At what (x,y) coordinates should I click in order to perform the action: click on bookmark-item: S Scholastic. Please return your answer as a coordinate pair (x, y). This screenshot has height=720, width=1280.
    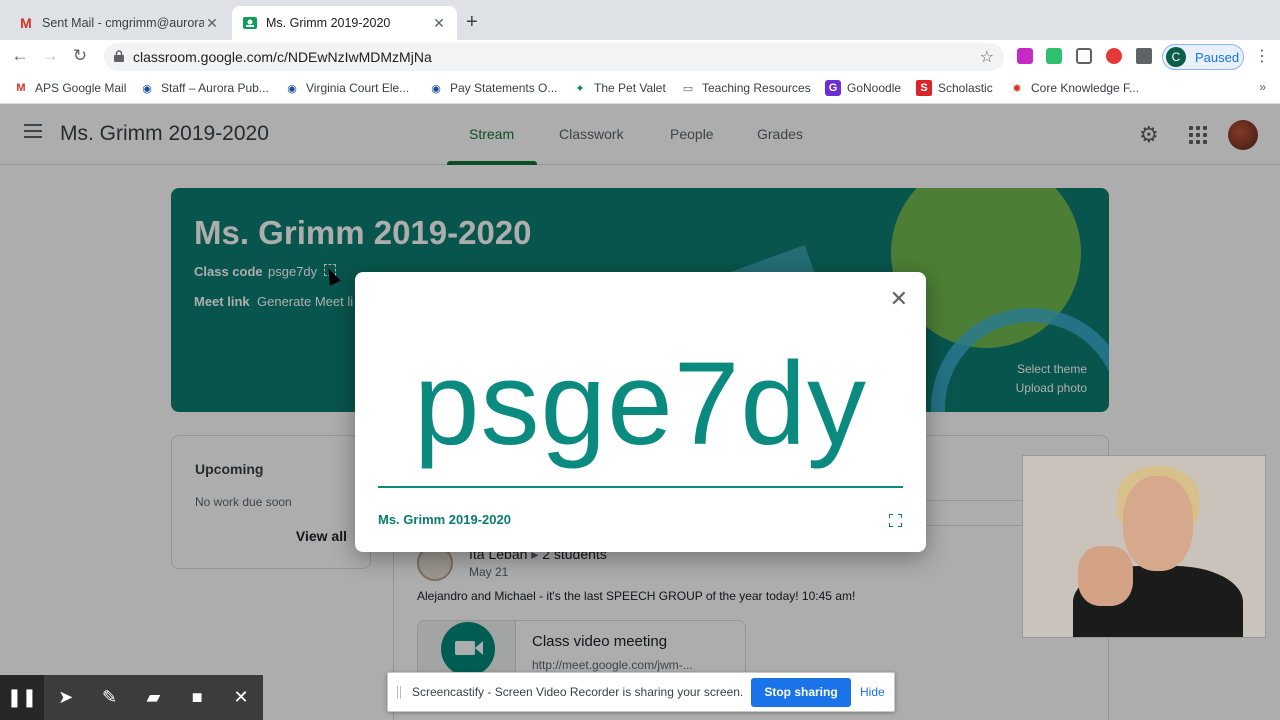
    Looking at the image, I should click on (954, 88).